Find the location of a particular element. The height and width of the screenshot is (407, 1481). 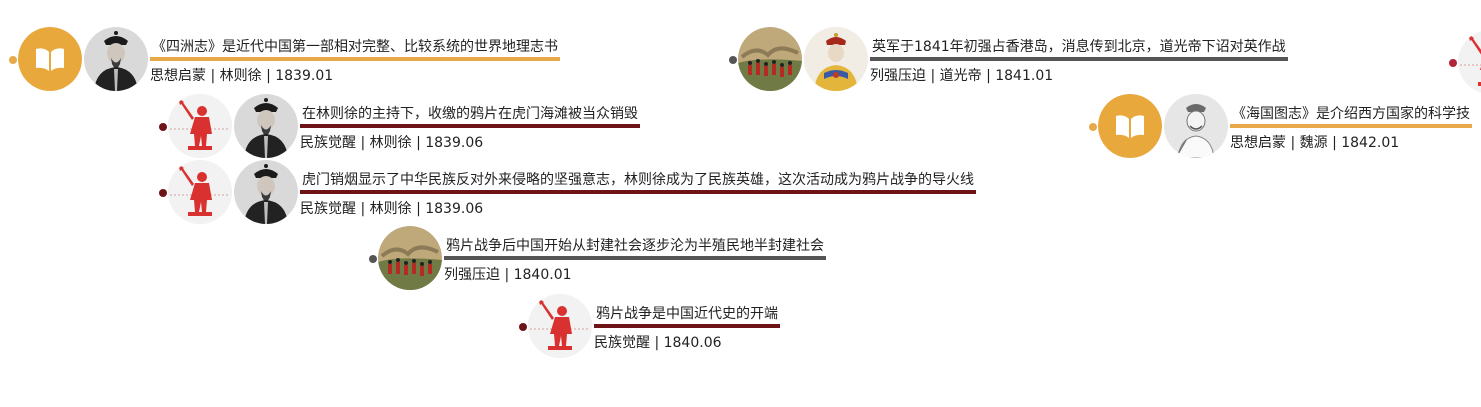

timeline-event-offscreen is located at coordinates (1465, 58).